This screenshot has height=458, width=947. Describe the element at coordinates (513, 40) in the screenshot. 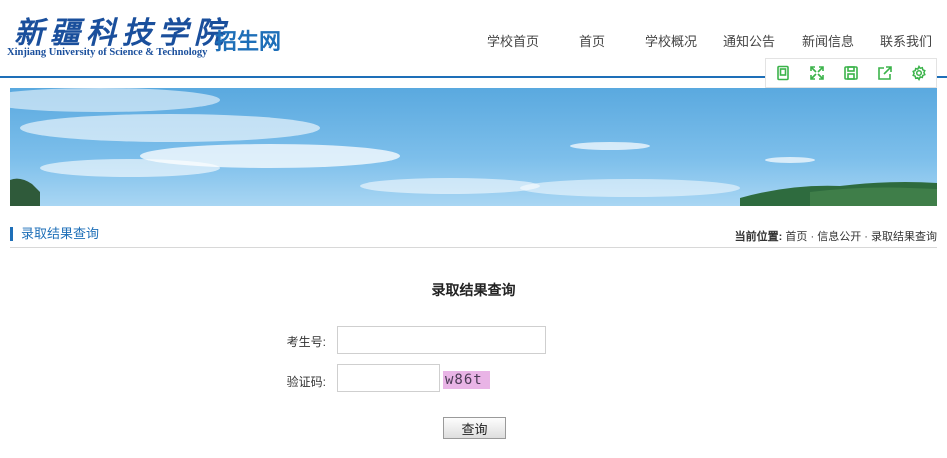

I see `nav-item-school-home: 学校首页` at that location.